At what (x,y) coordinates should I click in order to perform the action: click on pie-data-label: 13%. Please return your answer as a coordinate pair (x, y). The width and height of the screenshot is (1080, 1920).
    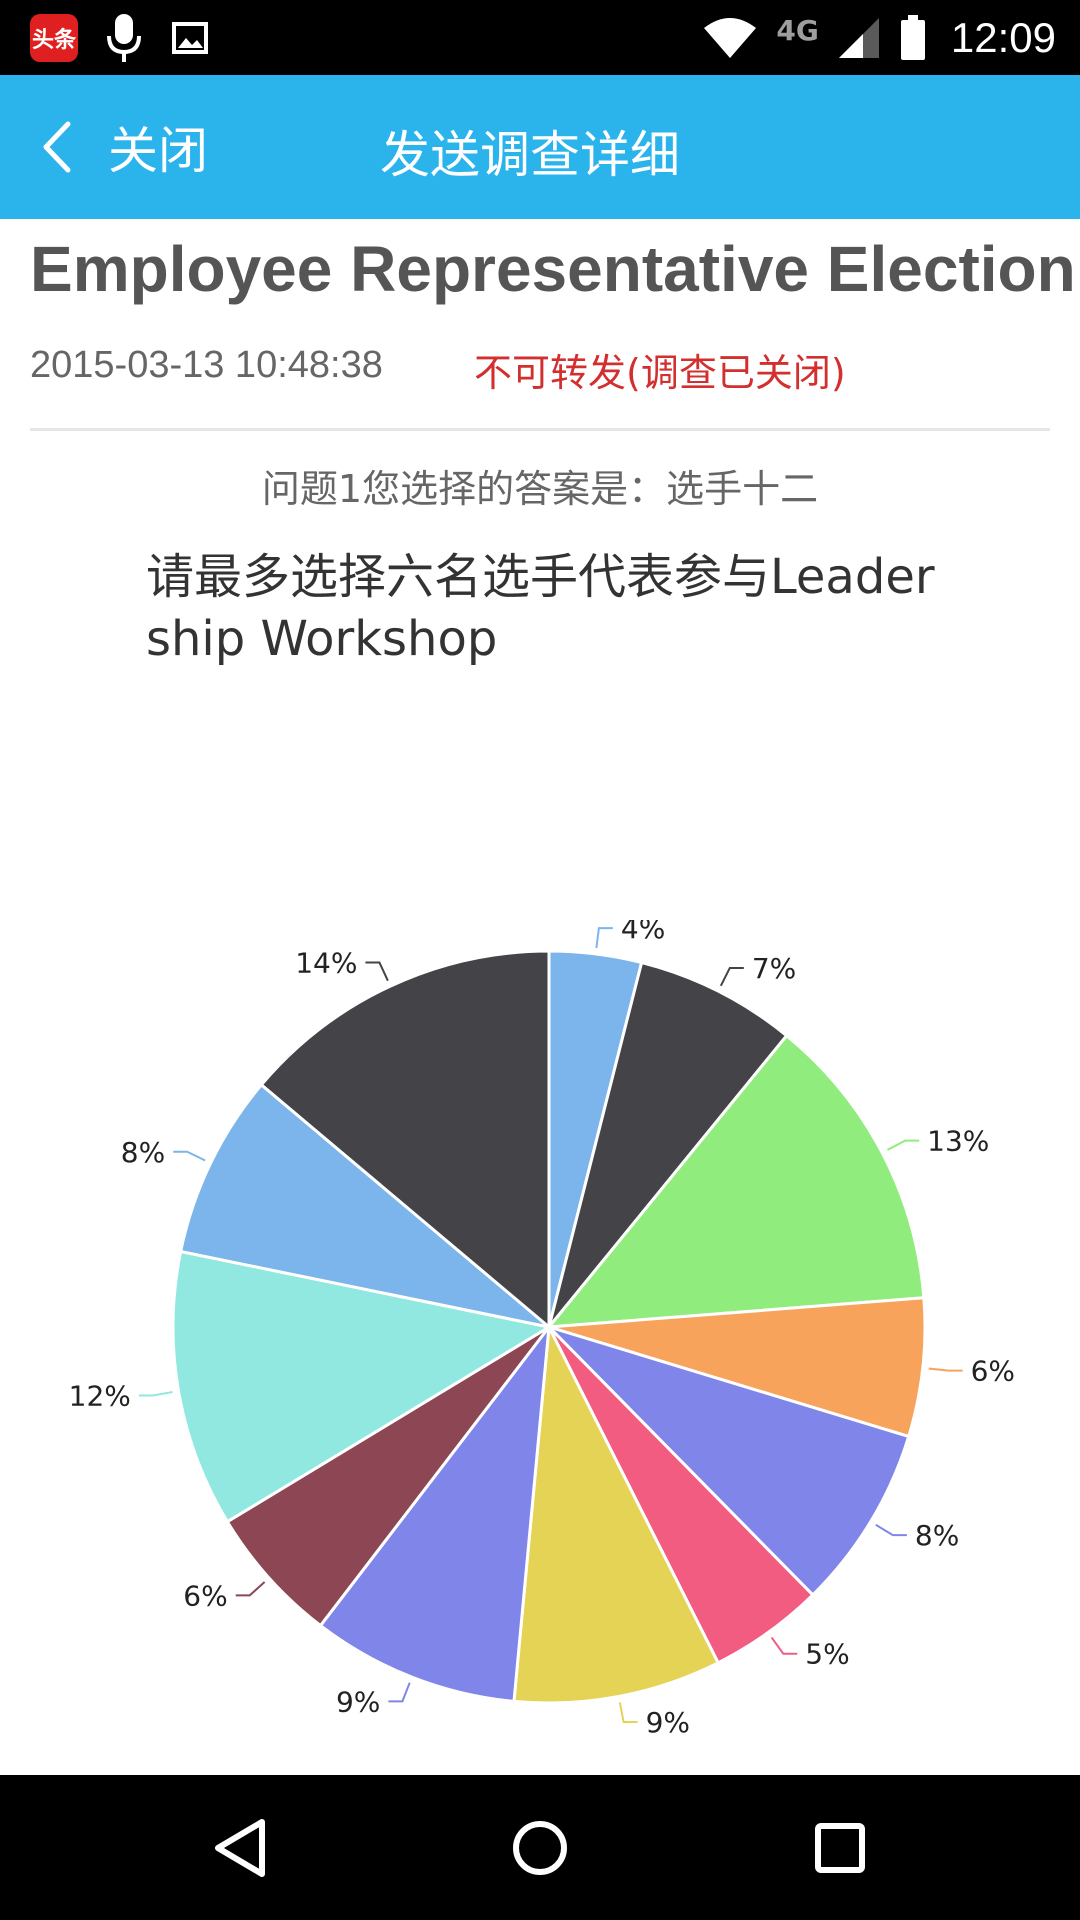
    Looking at the image, I should click on (958, 1141).